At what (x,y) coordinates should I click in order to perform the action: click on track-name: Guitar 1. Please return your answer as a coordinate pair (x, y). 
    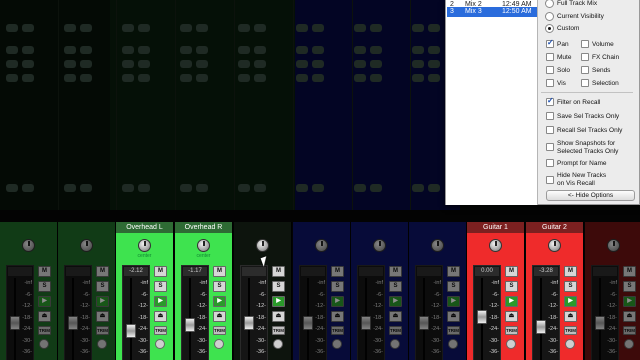
    Looking at the image, I should click on (495, 227).